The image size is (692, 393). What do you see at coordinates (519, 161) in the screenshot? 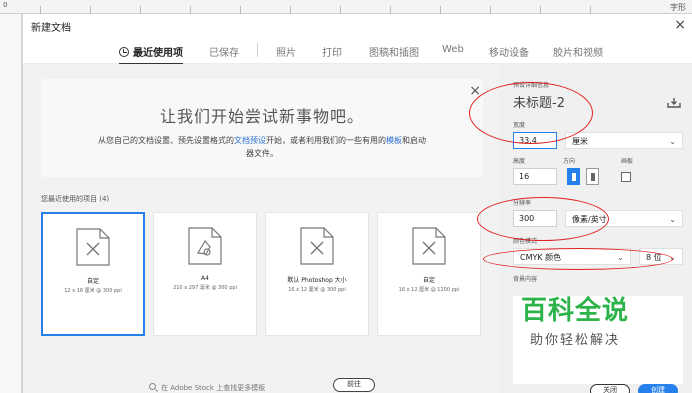
I see `height-label: 高度` at bounding box center [519, 161].